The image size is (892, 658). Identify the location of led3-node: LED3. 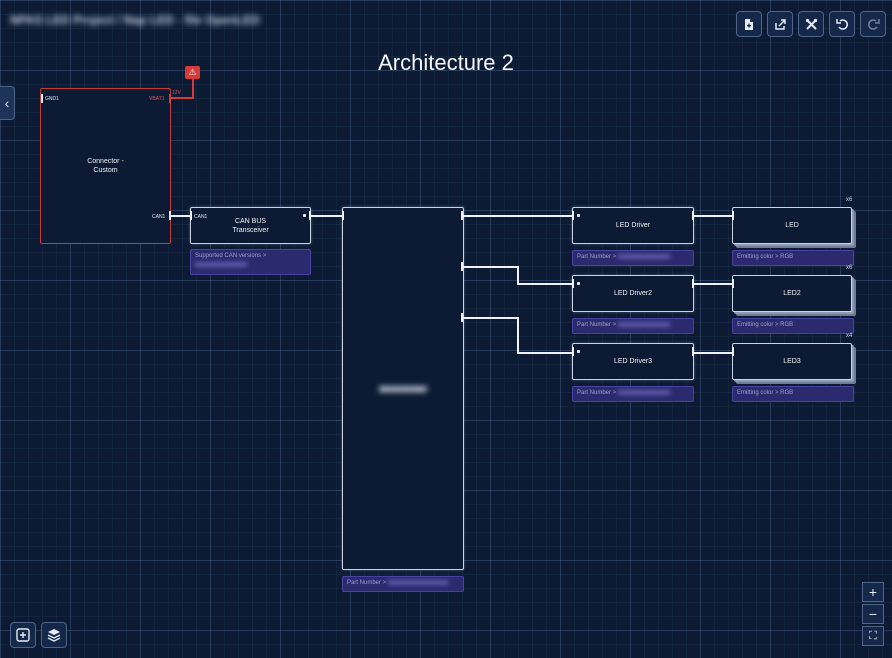
(792, 361).